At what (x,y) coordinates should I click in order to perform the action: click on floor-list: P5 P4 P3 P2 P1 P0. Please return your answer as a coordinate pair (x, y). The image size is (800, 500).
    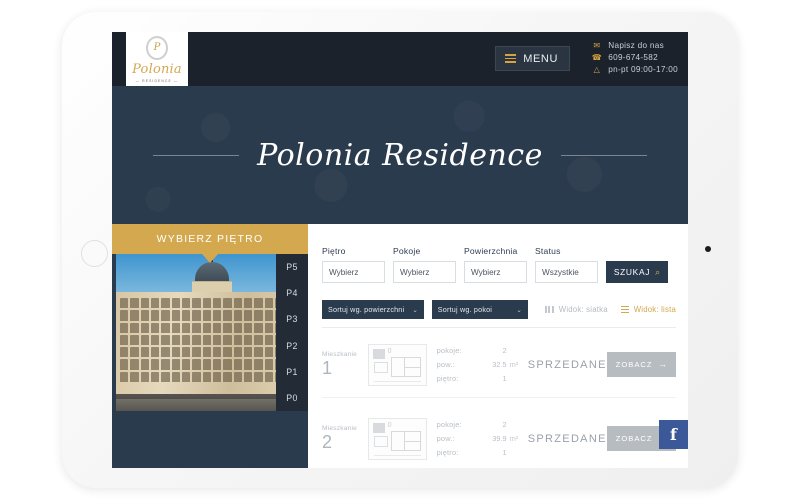
    Looking at the image, I should click on (292, 332).